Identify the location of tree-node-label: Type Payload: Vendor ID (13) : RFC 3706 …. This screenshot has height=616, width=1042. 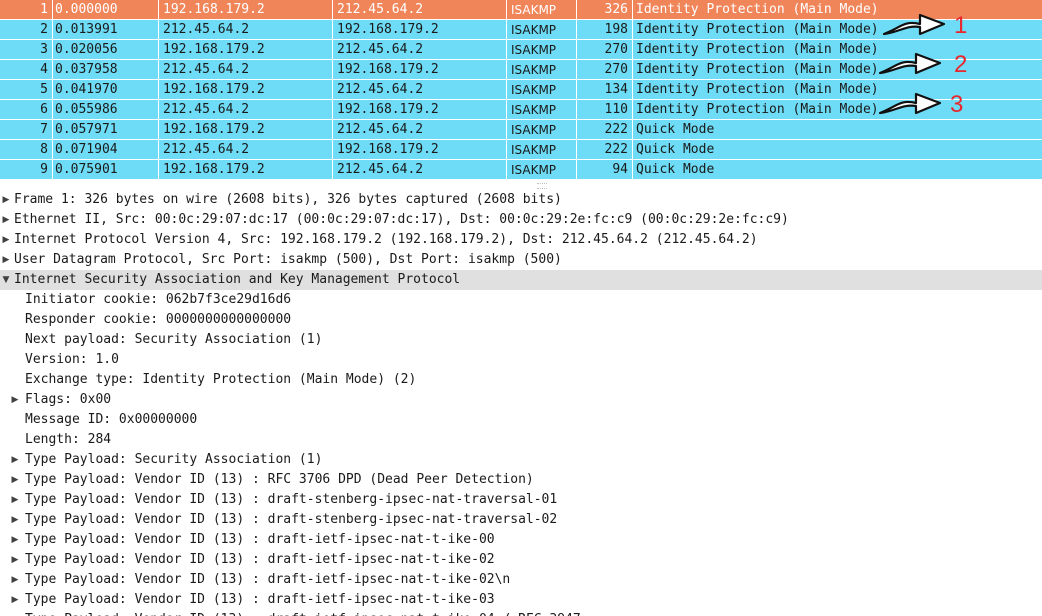
(279, 479).